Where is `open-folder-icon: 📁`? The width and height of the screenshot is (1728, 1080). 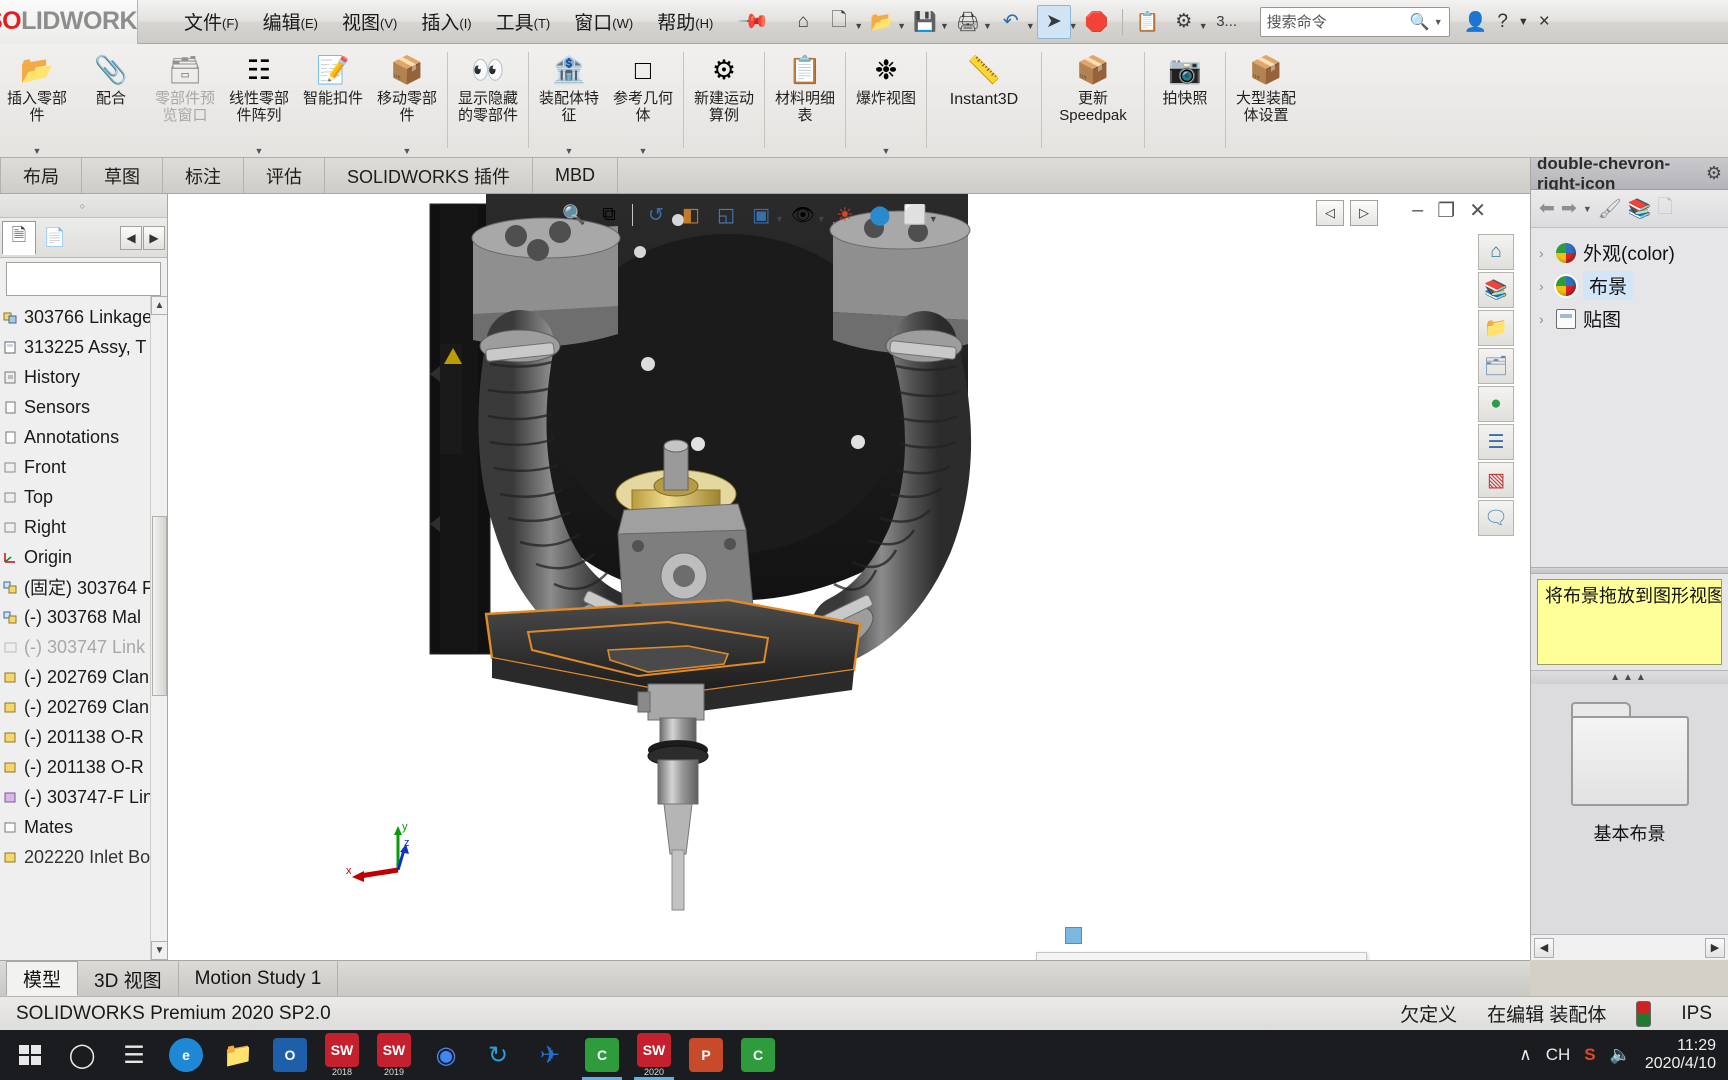 open-folder-icon: 📁 is located at coordinates (1496, 328).